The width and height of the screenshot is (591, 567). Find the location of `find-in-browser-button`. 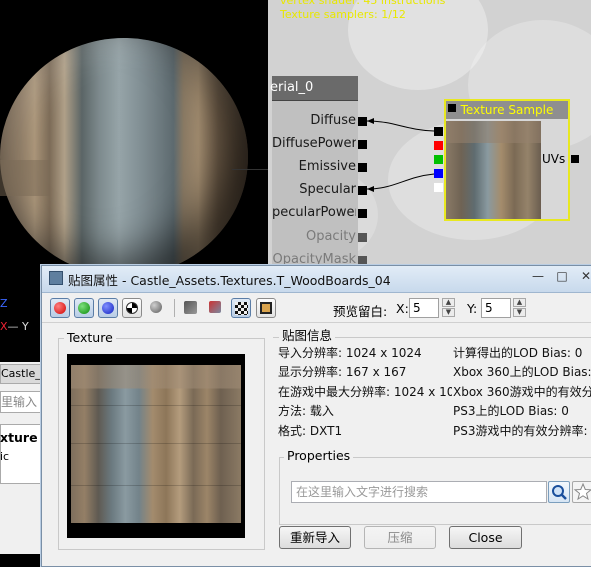

find-in-browser-button is located at coordinates (191, 308).